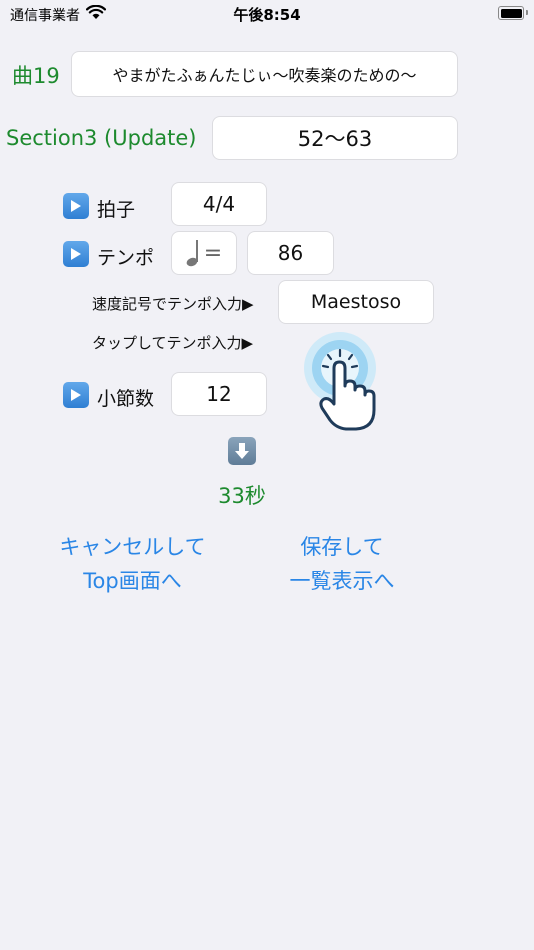 The width and height of the screenshot is (534, 950). Describe the element at coordinates (511, 13) in the screenshot. I see `battery-icon` at that location.